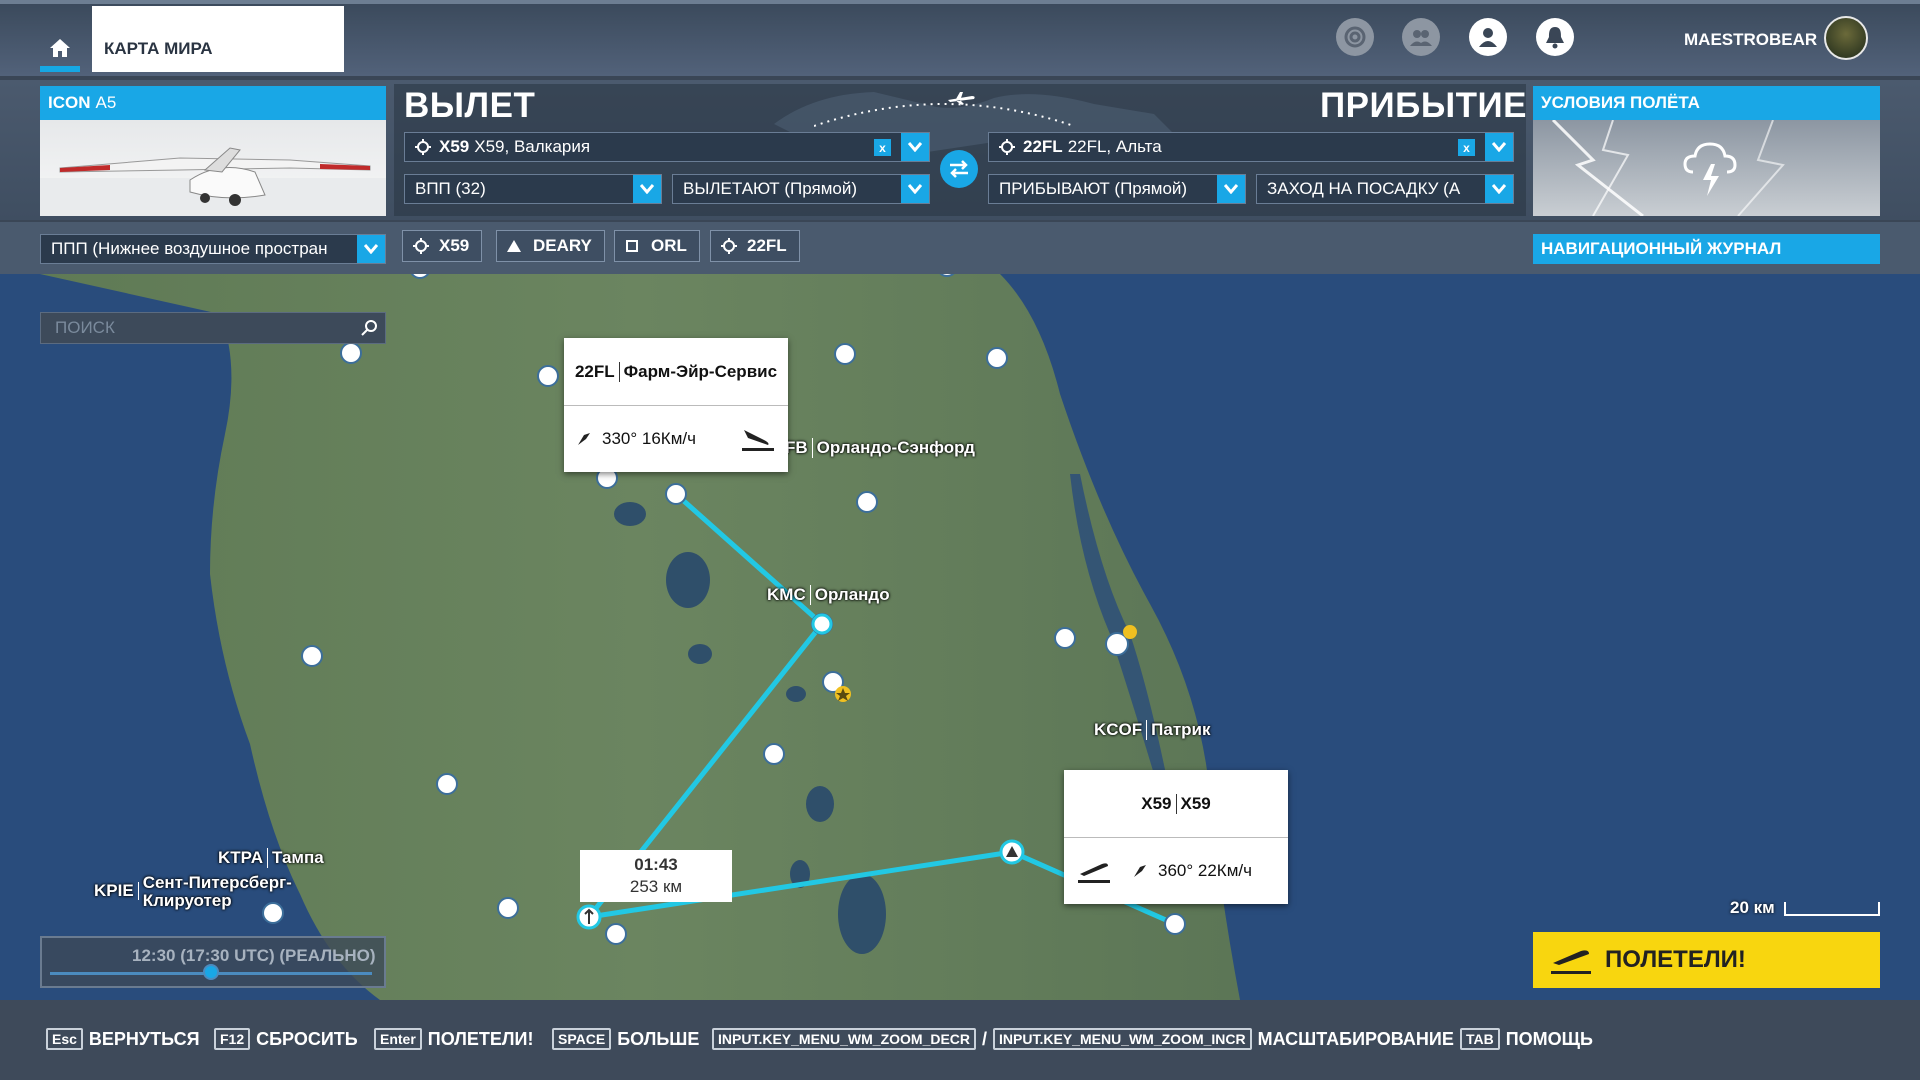 The width and height of the screenshot is (1920, 1080). I want to click on hint-reset: F12 СБРОСИТЬ, so click(286, 1039).